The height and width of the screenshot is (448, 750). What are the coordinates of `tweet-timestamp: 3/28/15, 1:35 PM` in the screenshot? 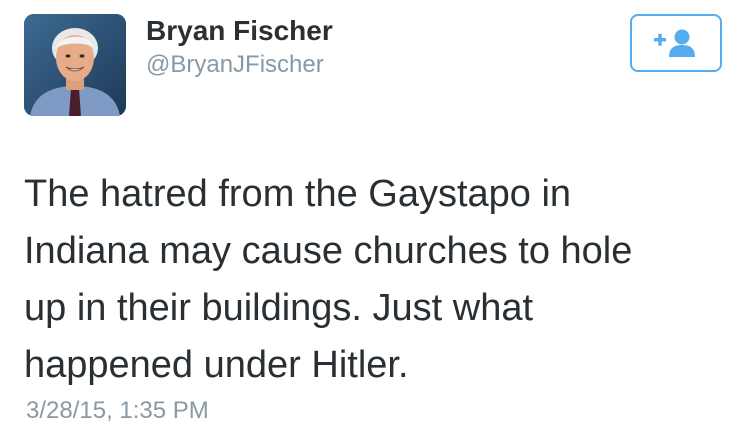 It's located at (117, 411).